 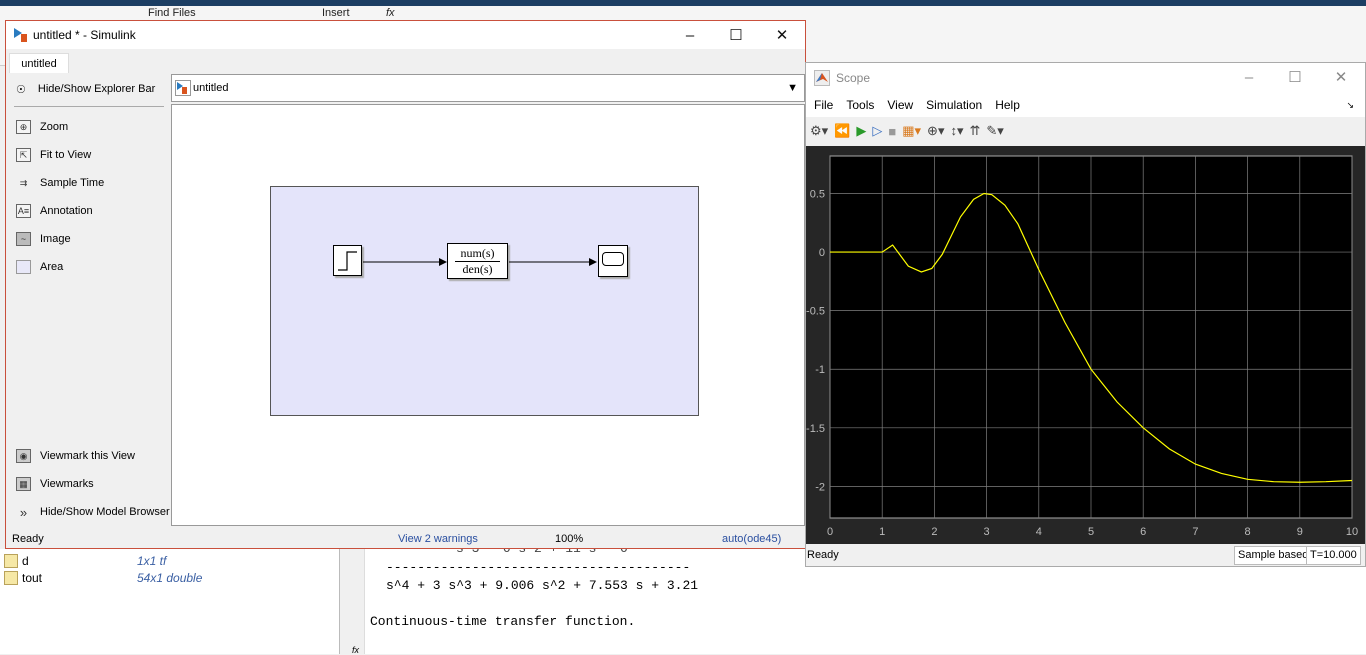 What do you see at coordinates (66, 211) in the screenshot?
I see `item-label: Annotation` at bounding box center [66, 211].